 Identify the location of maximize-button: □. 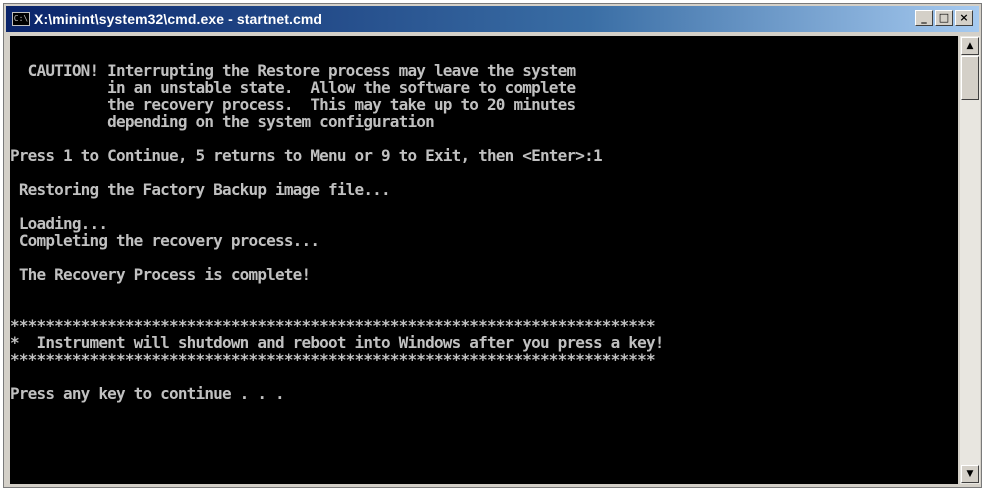
(944, 18).